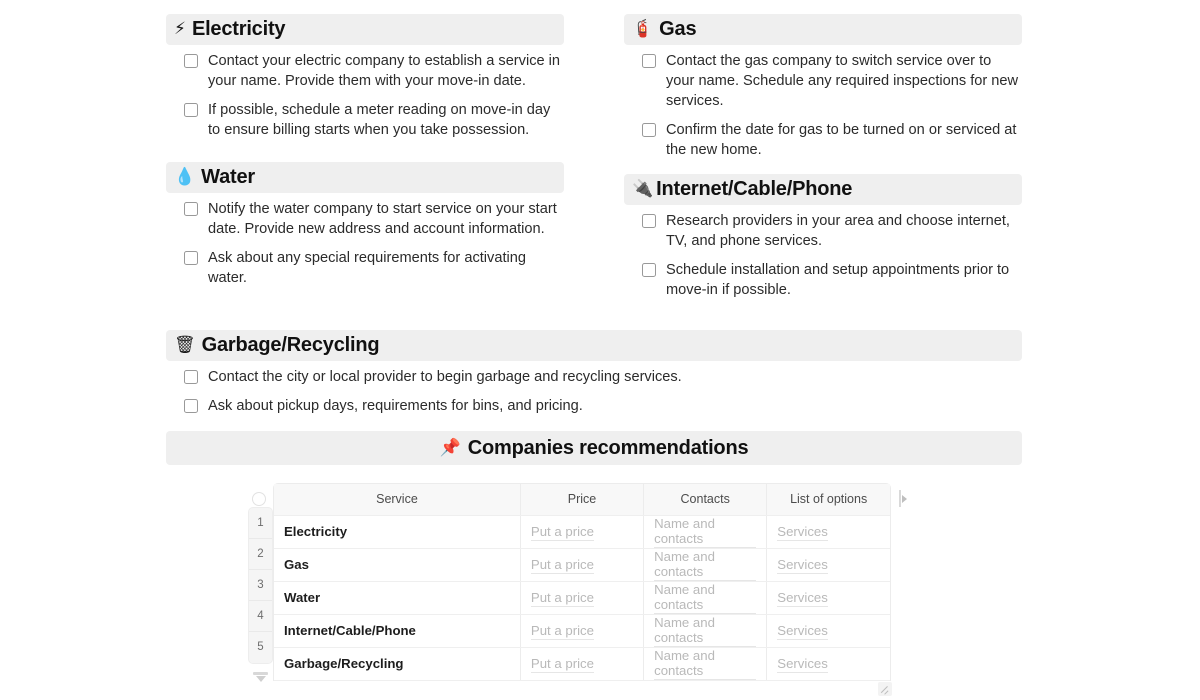  What do you see at coordinates (260, 585) in the screenshot?
I see `row-number: 3` at bounding box center [260, 585].